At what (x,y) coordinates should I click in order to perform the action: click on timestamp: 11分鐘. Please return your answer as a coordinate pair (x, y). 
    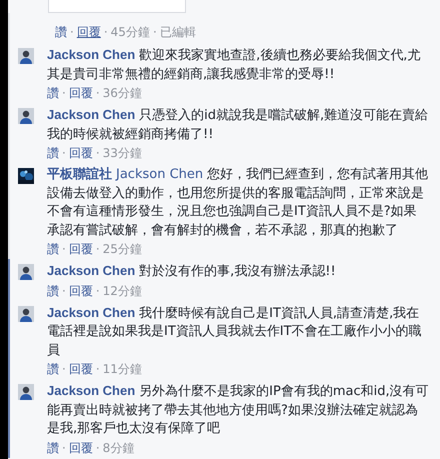
    Looking at the image, I should click on (122, 369).